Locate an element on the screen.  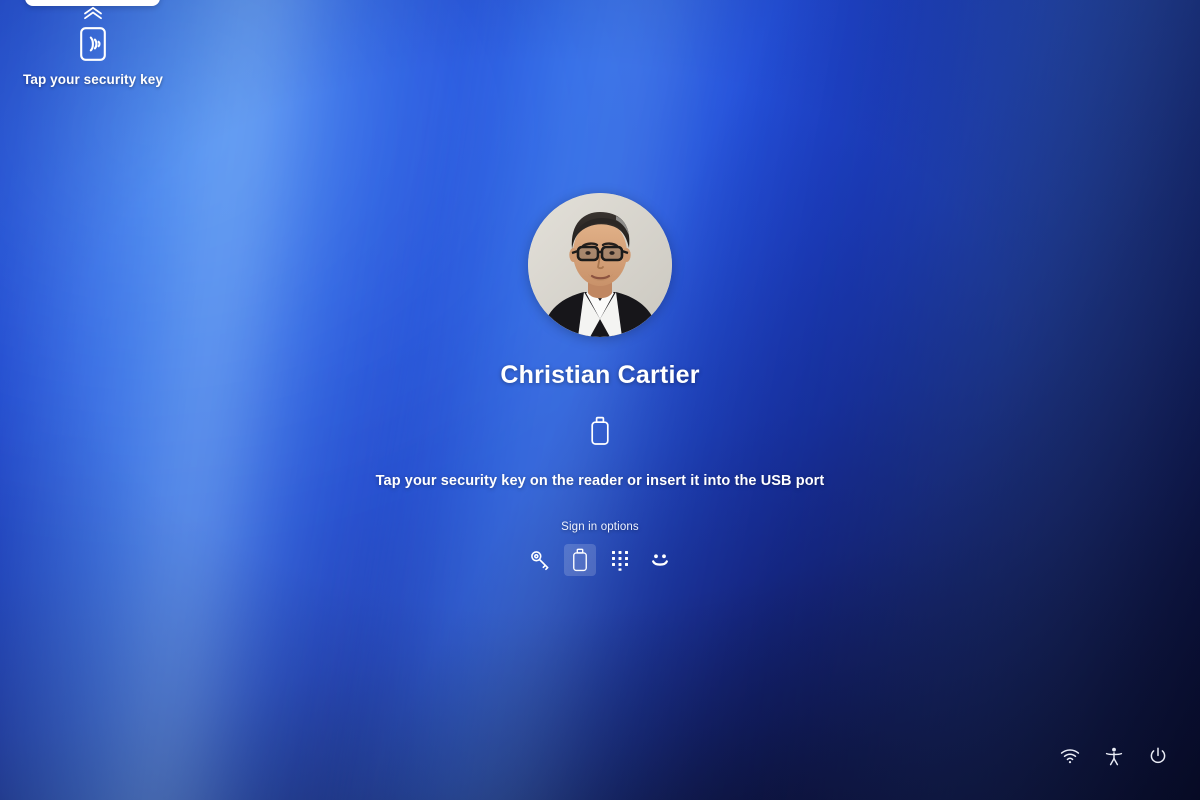
signin-option-security-key is located at coordinates (580, 560).